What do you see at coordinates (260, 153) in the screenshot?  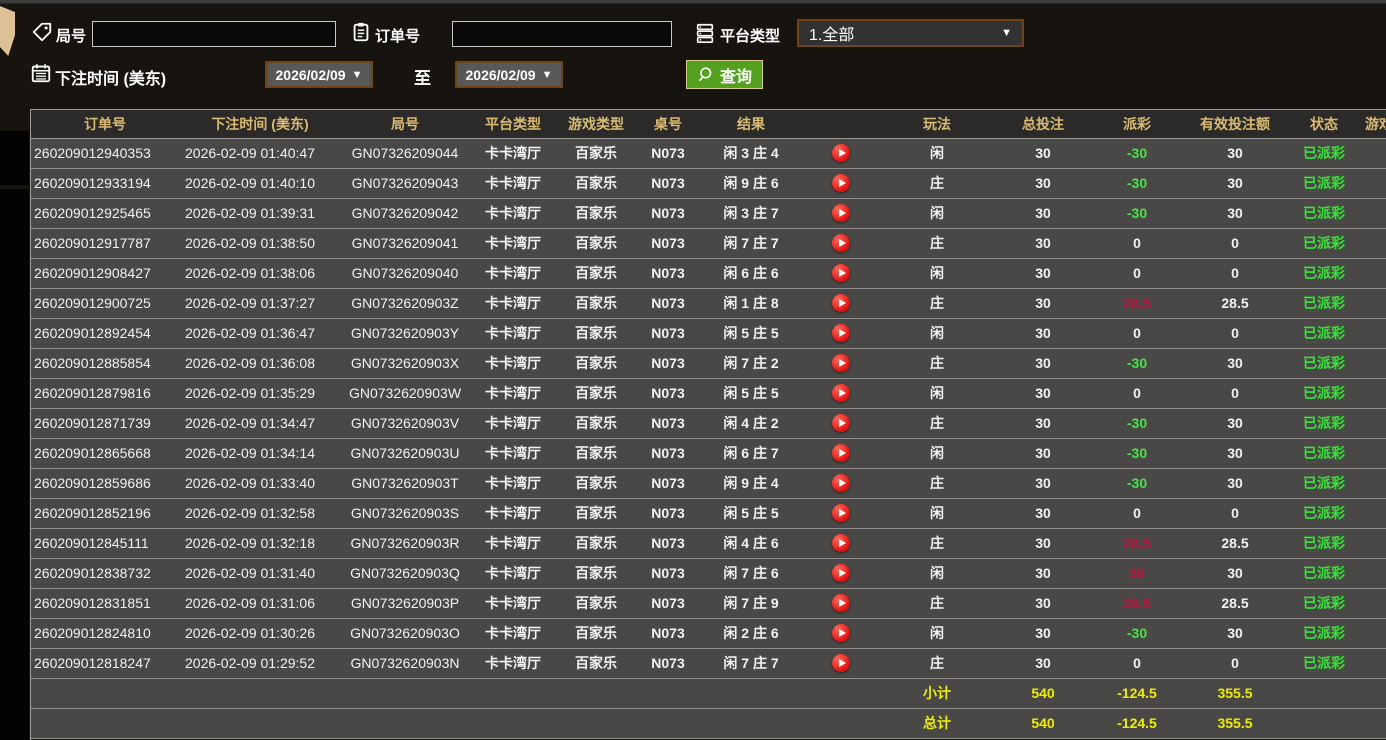 I see `cell-bet-time: 2026-02-09 01:40:47` at bounding box center [260, 153].